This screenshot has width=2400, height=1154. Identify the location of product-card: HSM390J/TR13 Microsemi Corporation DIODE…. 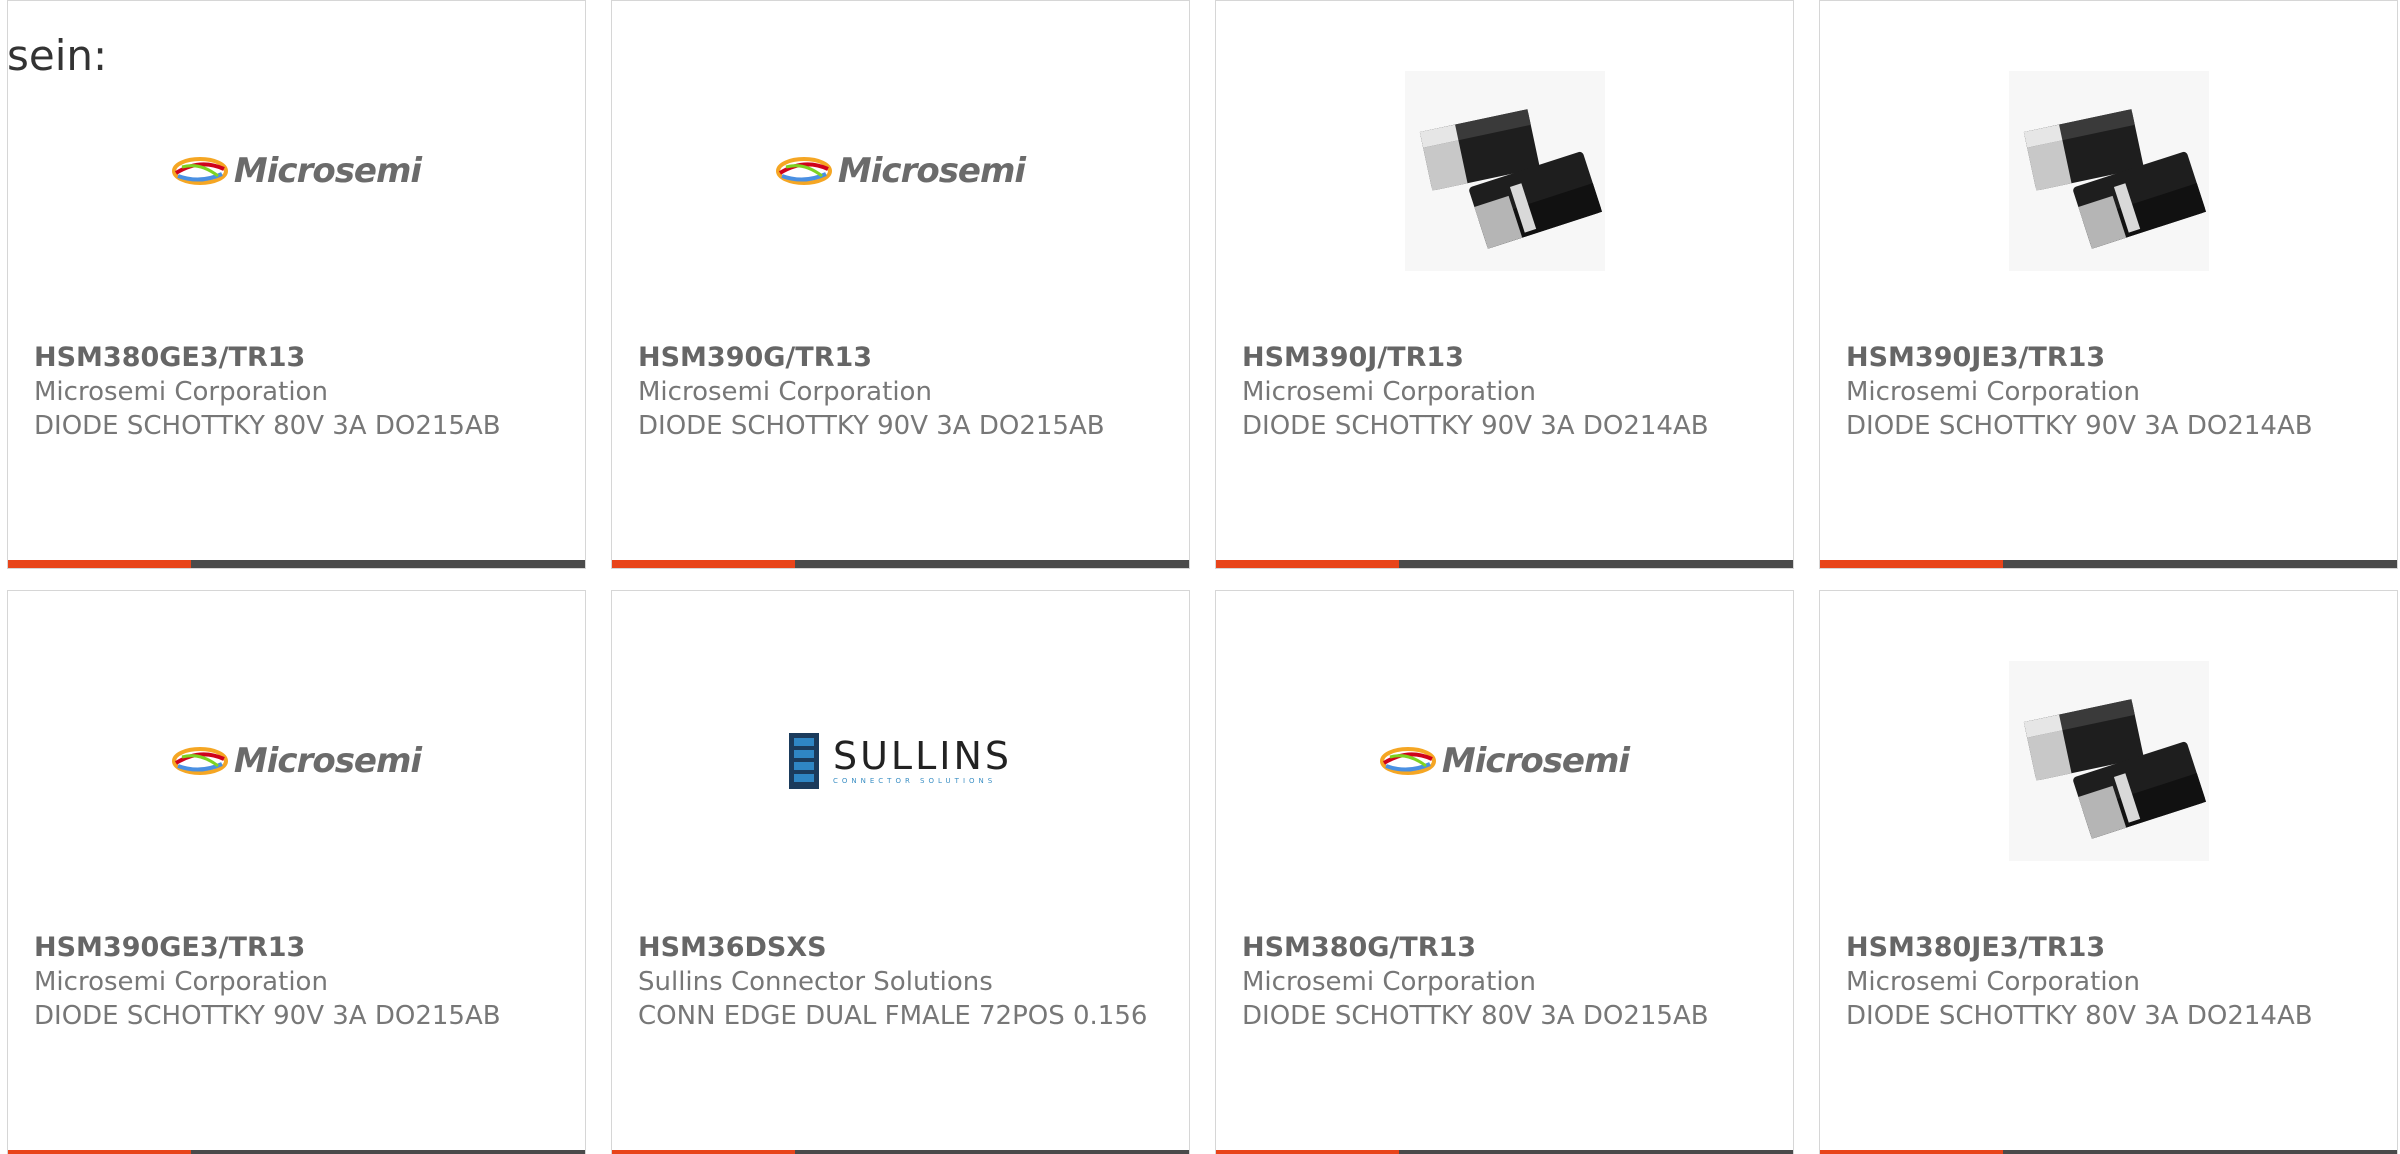
(1504, 284).